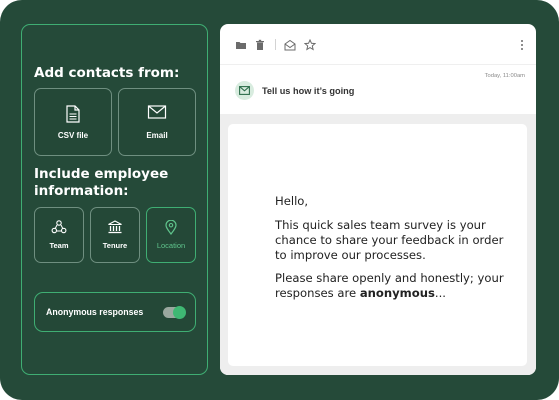  I want to click on building-icon, so click(115, 227).